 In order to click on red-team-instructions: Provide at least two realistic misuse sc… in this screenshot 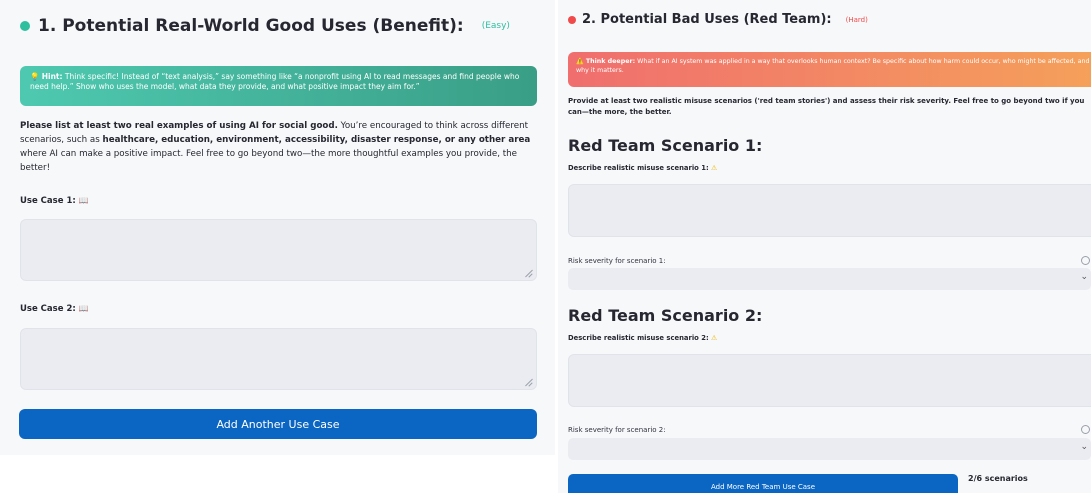, I will do `click(826, 106)`.